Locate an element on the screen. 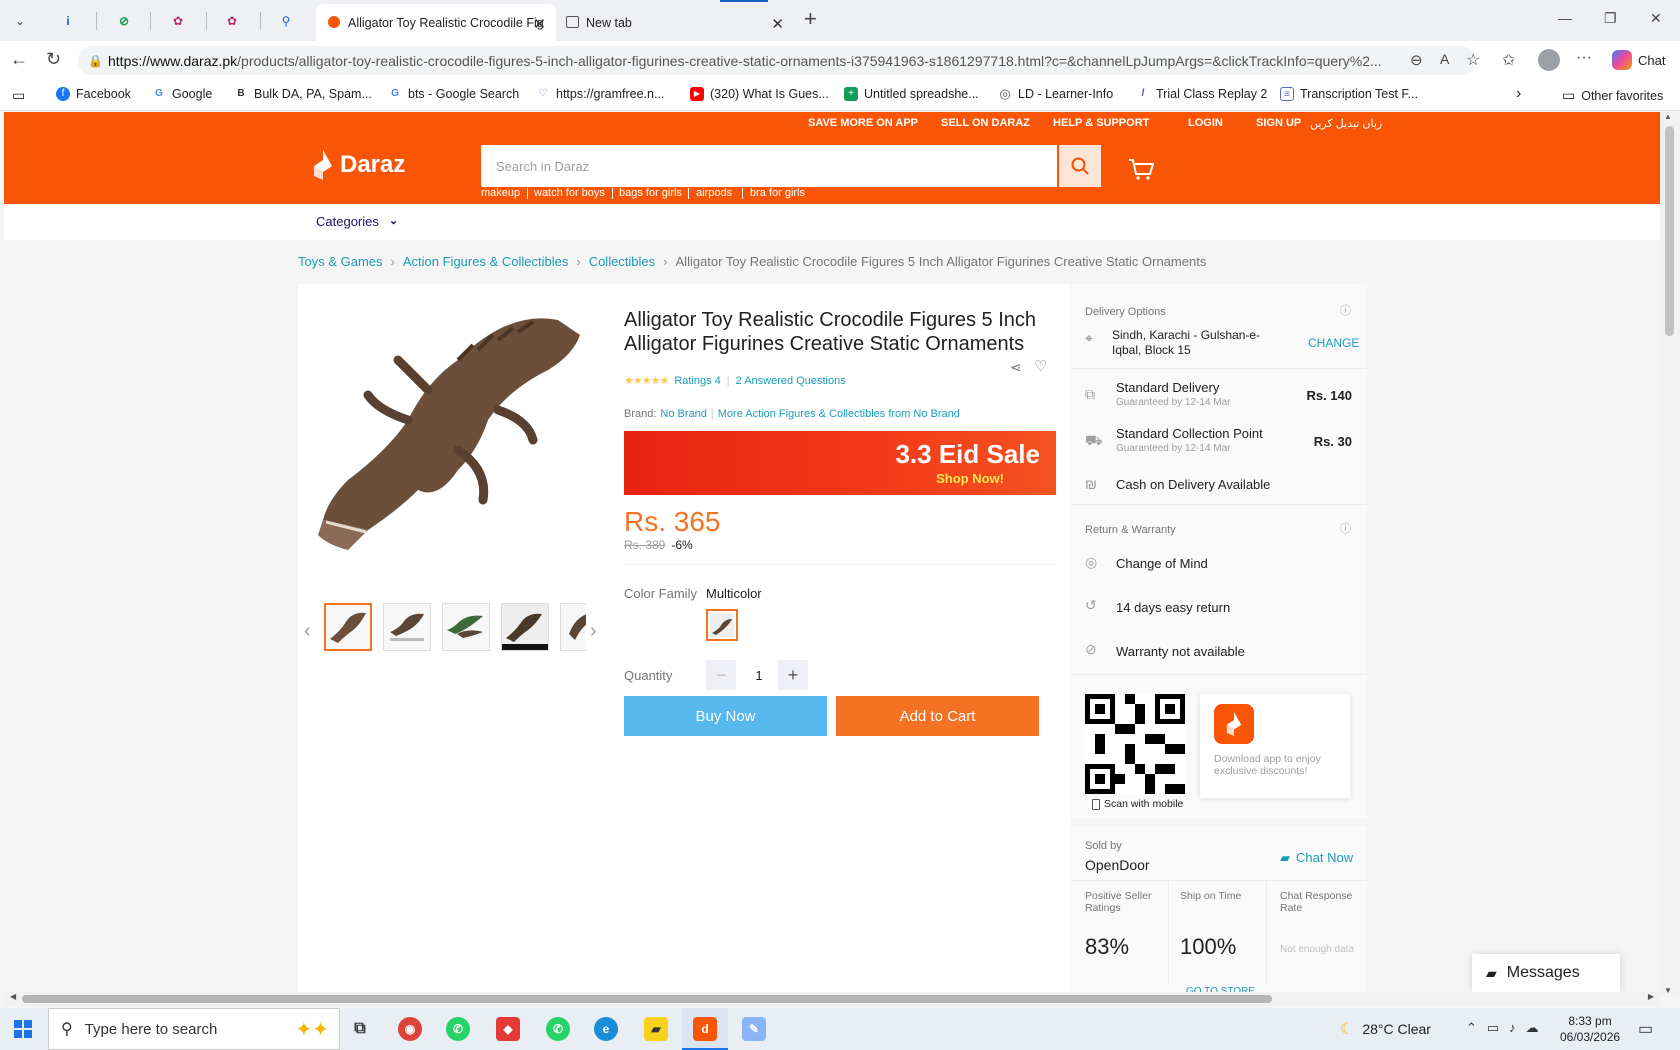  breadcrumb-link: Toys & Games is located at coordinates (340, 261).